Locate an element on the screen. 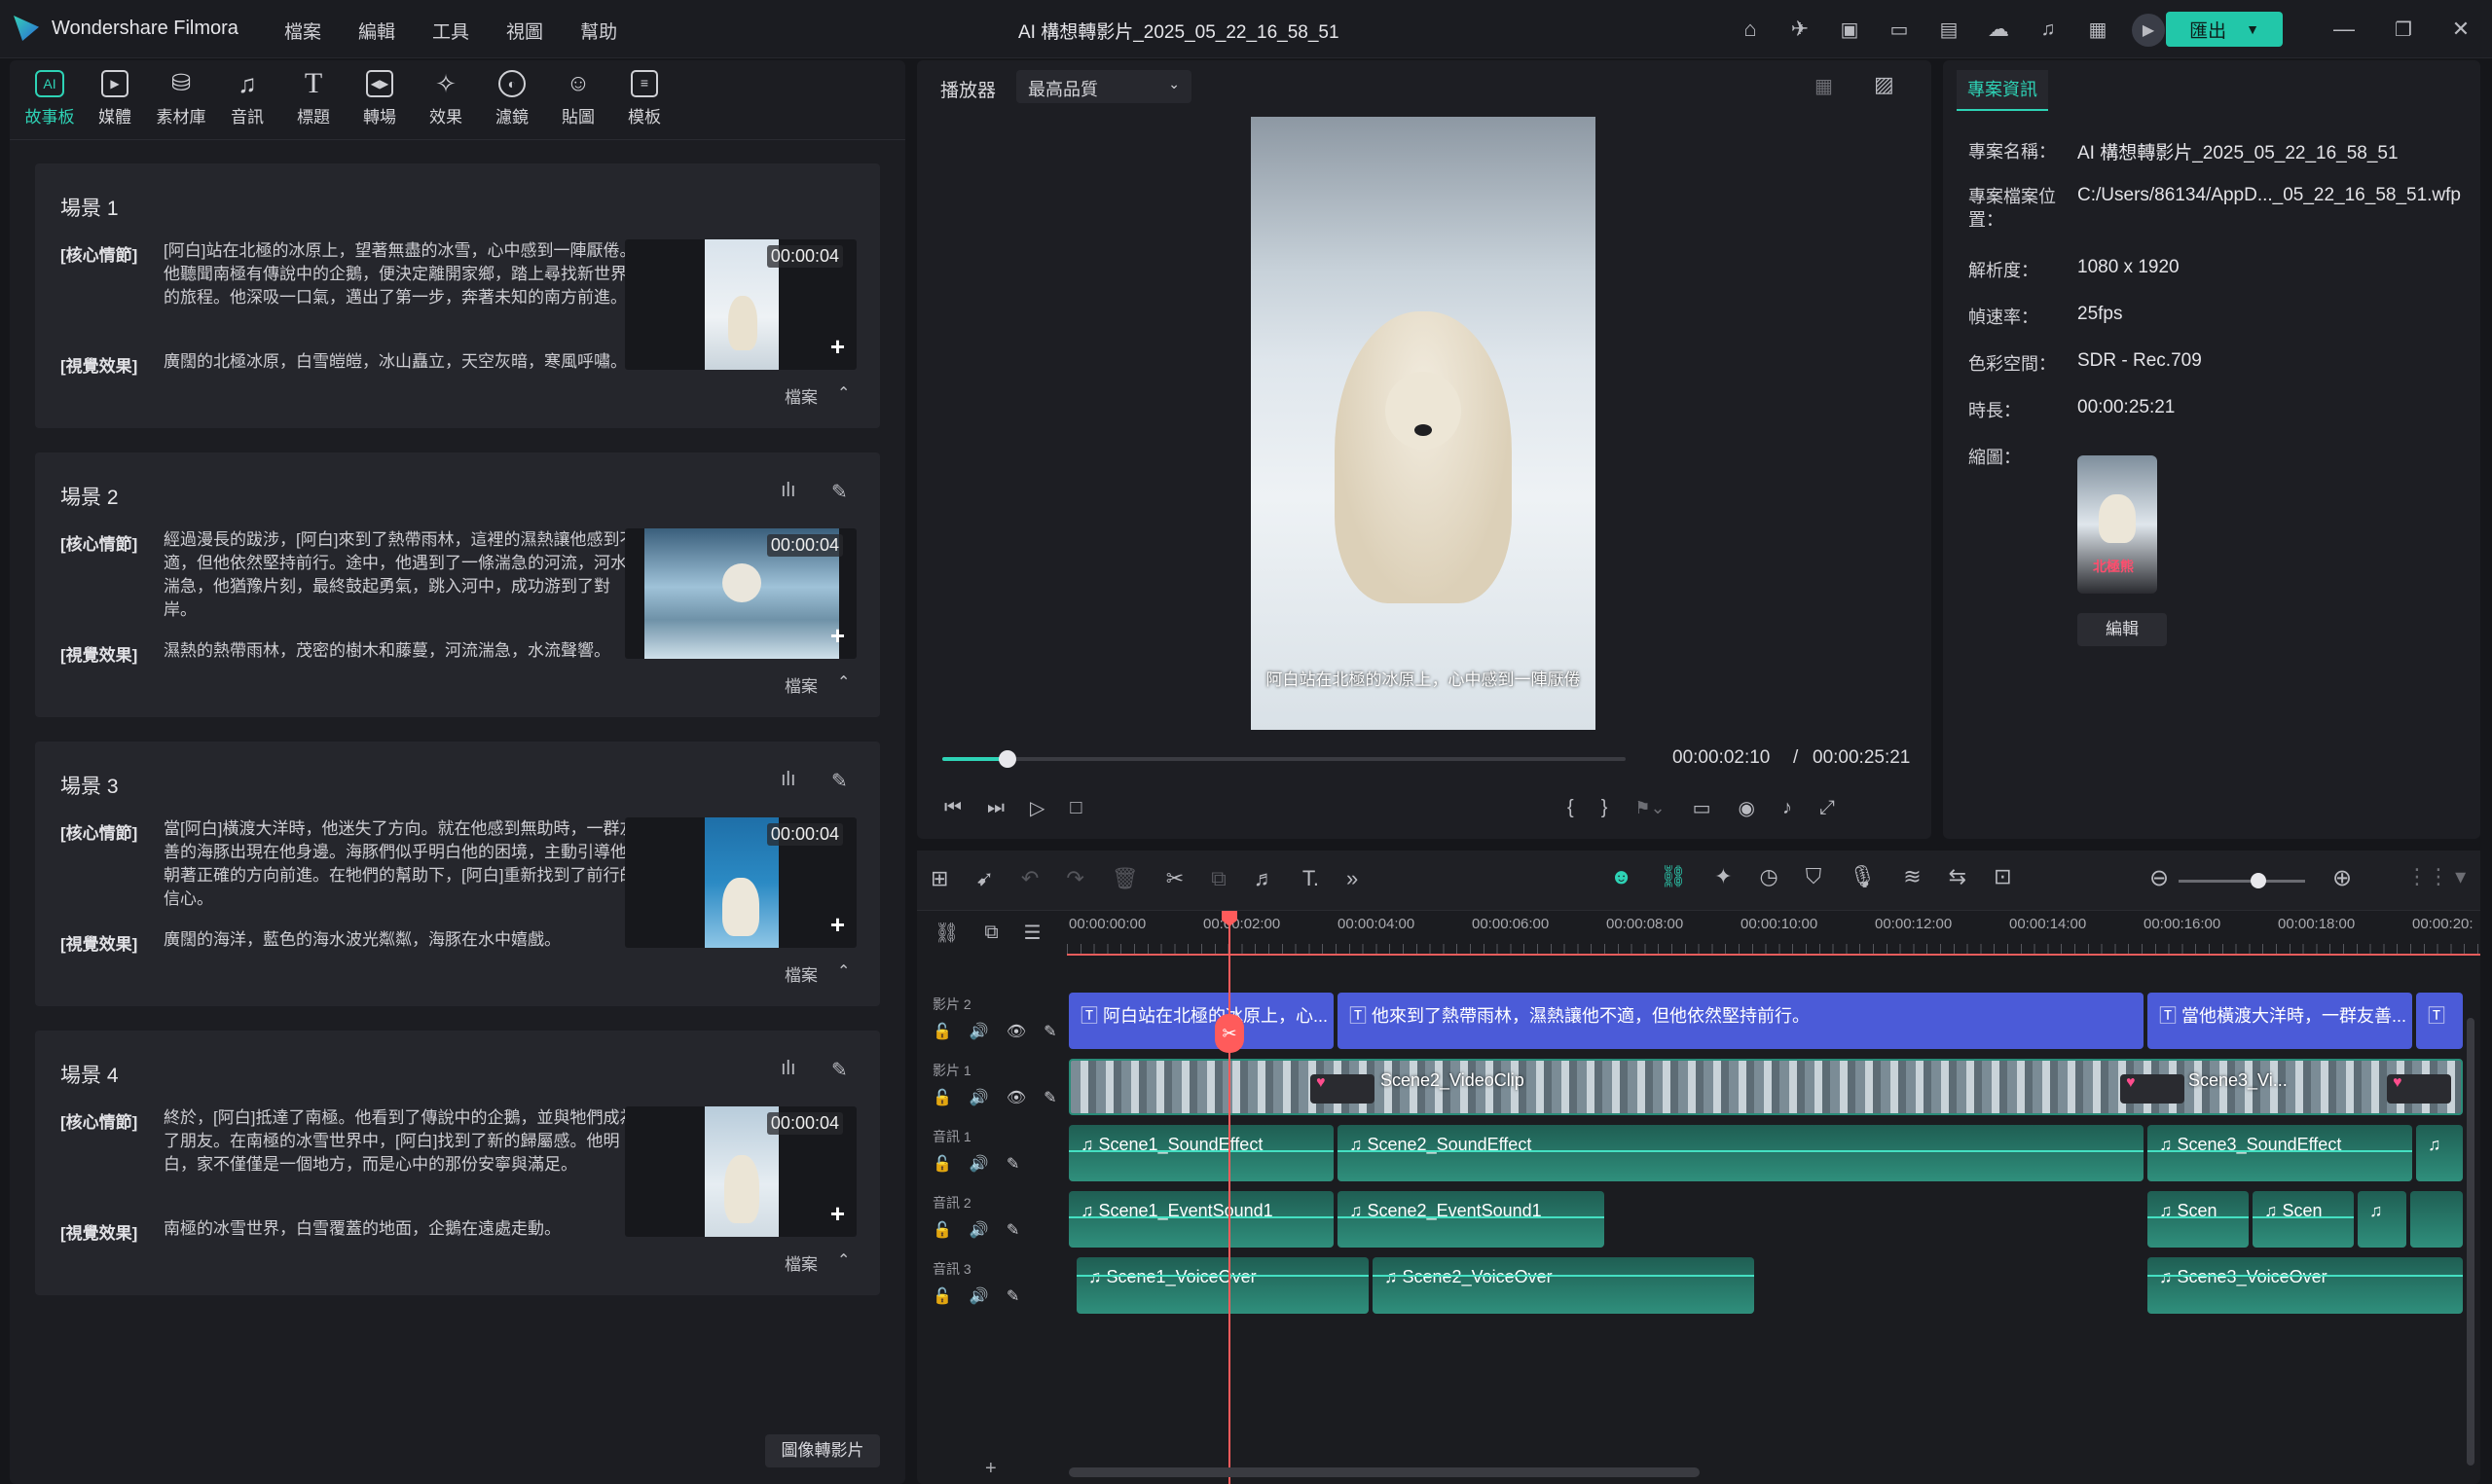 This screenshot has height=1484, width=2492. prev-frame-icon: ⏮ is located at coordinates (953, 808).